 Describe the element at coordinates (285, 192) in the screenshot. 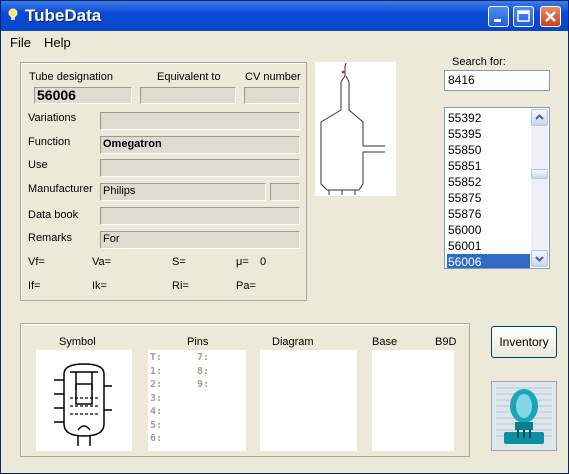

I see `manufacturer-code-field` at that location.